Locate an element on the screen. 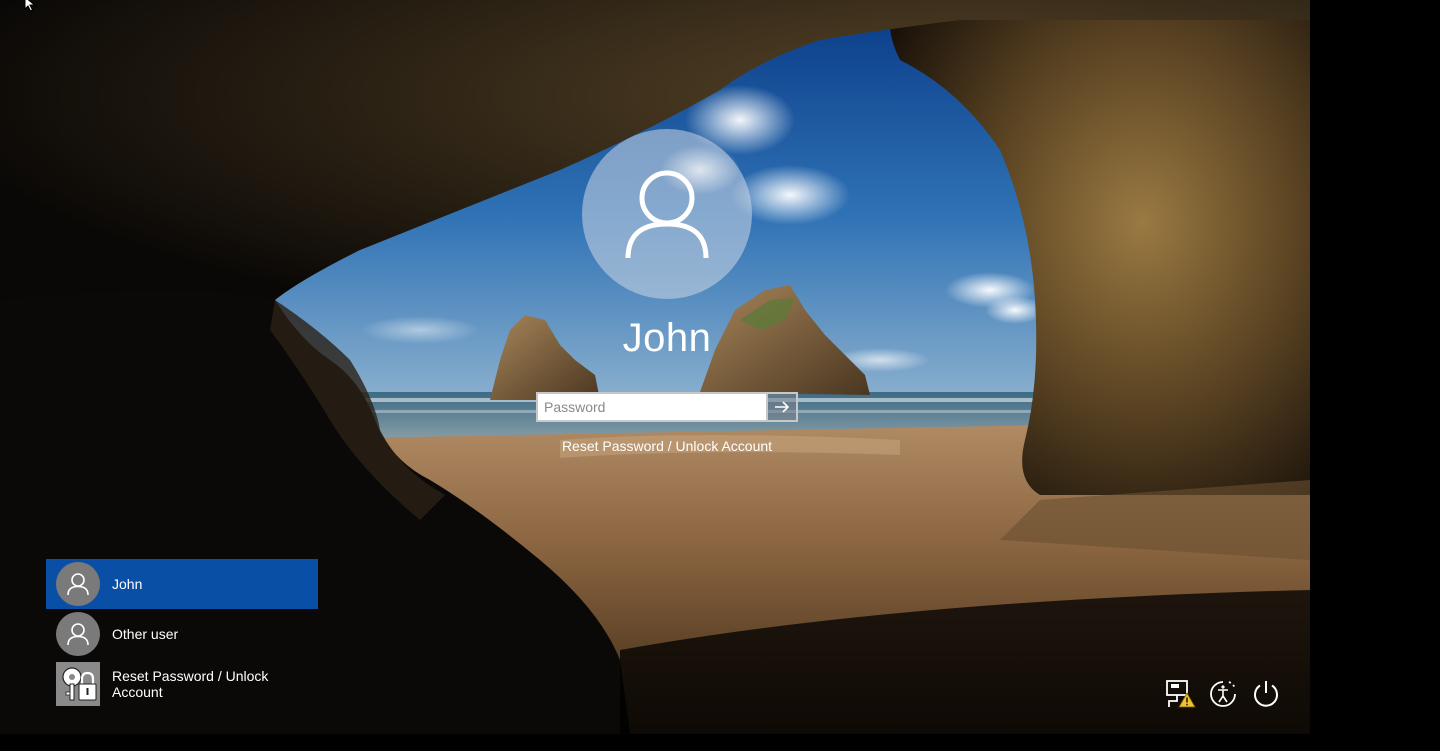 The image size is (1440, 751). arrow-right-icon is located at coordinates (782, 407).